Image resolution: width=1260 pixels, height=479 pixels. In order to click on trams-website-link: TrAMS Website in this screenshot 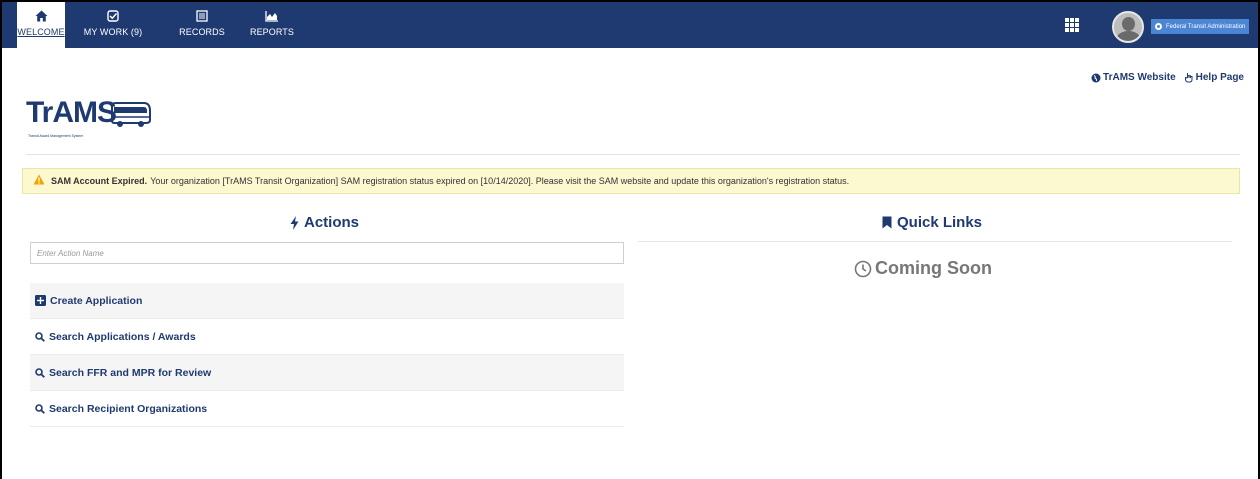, I will do `click(1133, 77)`.